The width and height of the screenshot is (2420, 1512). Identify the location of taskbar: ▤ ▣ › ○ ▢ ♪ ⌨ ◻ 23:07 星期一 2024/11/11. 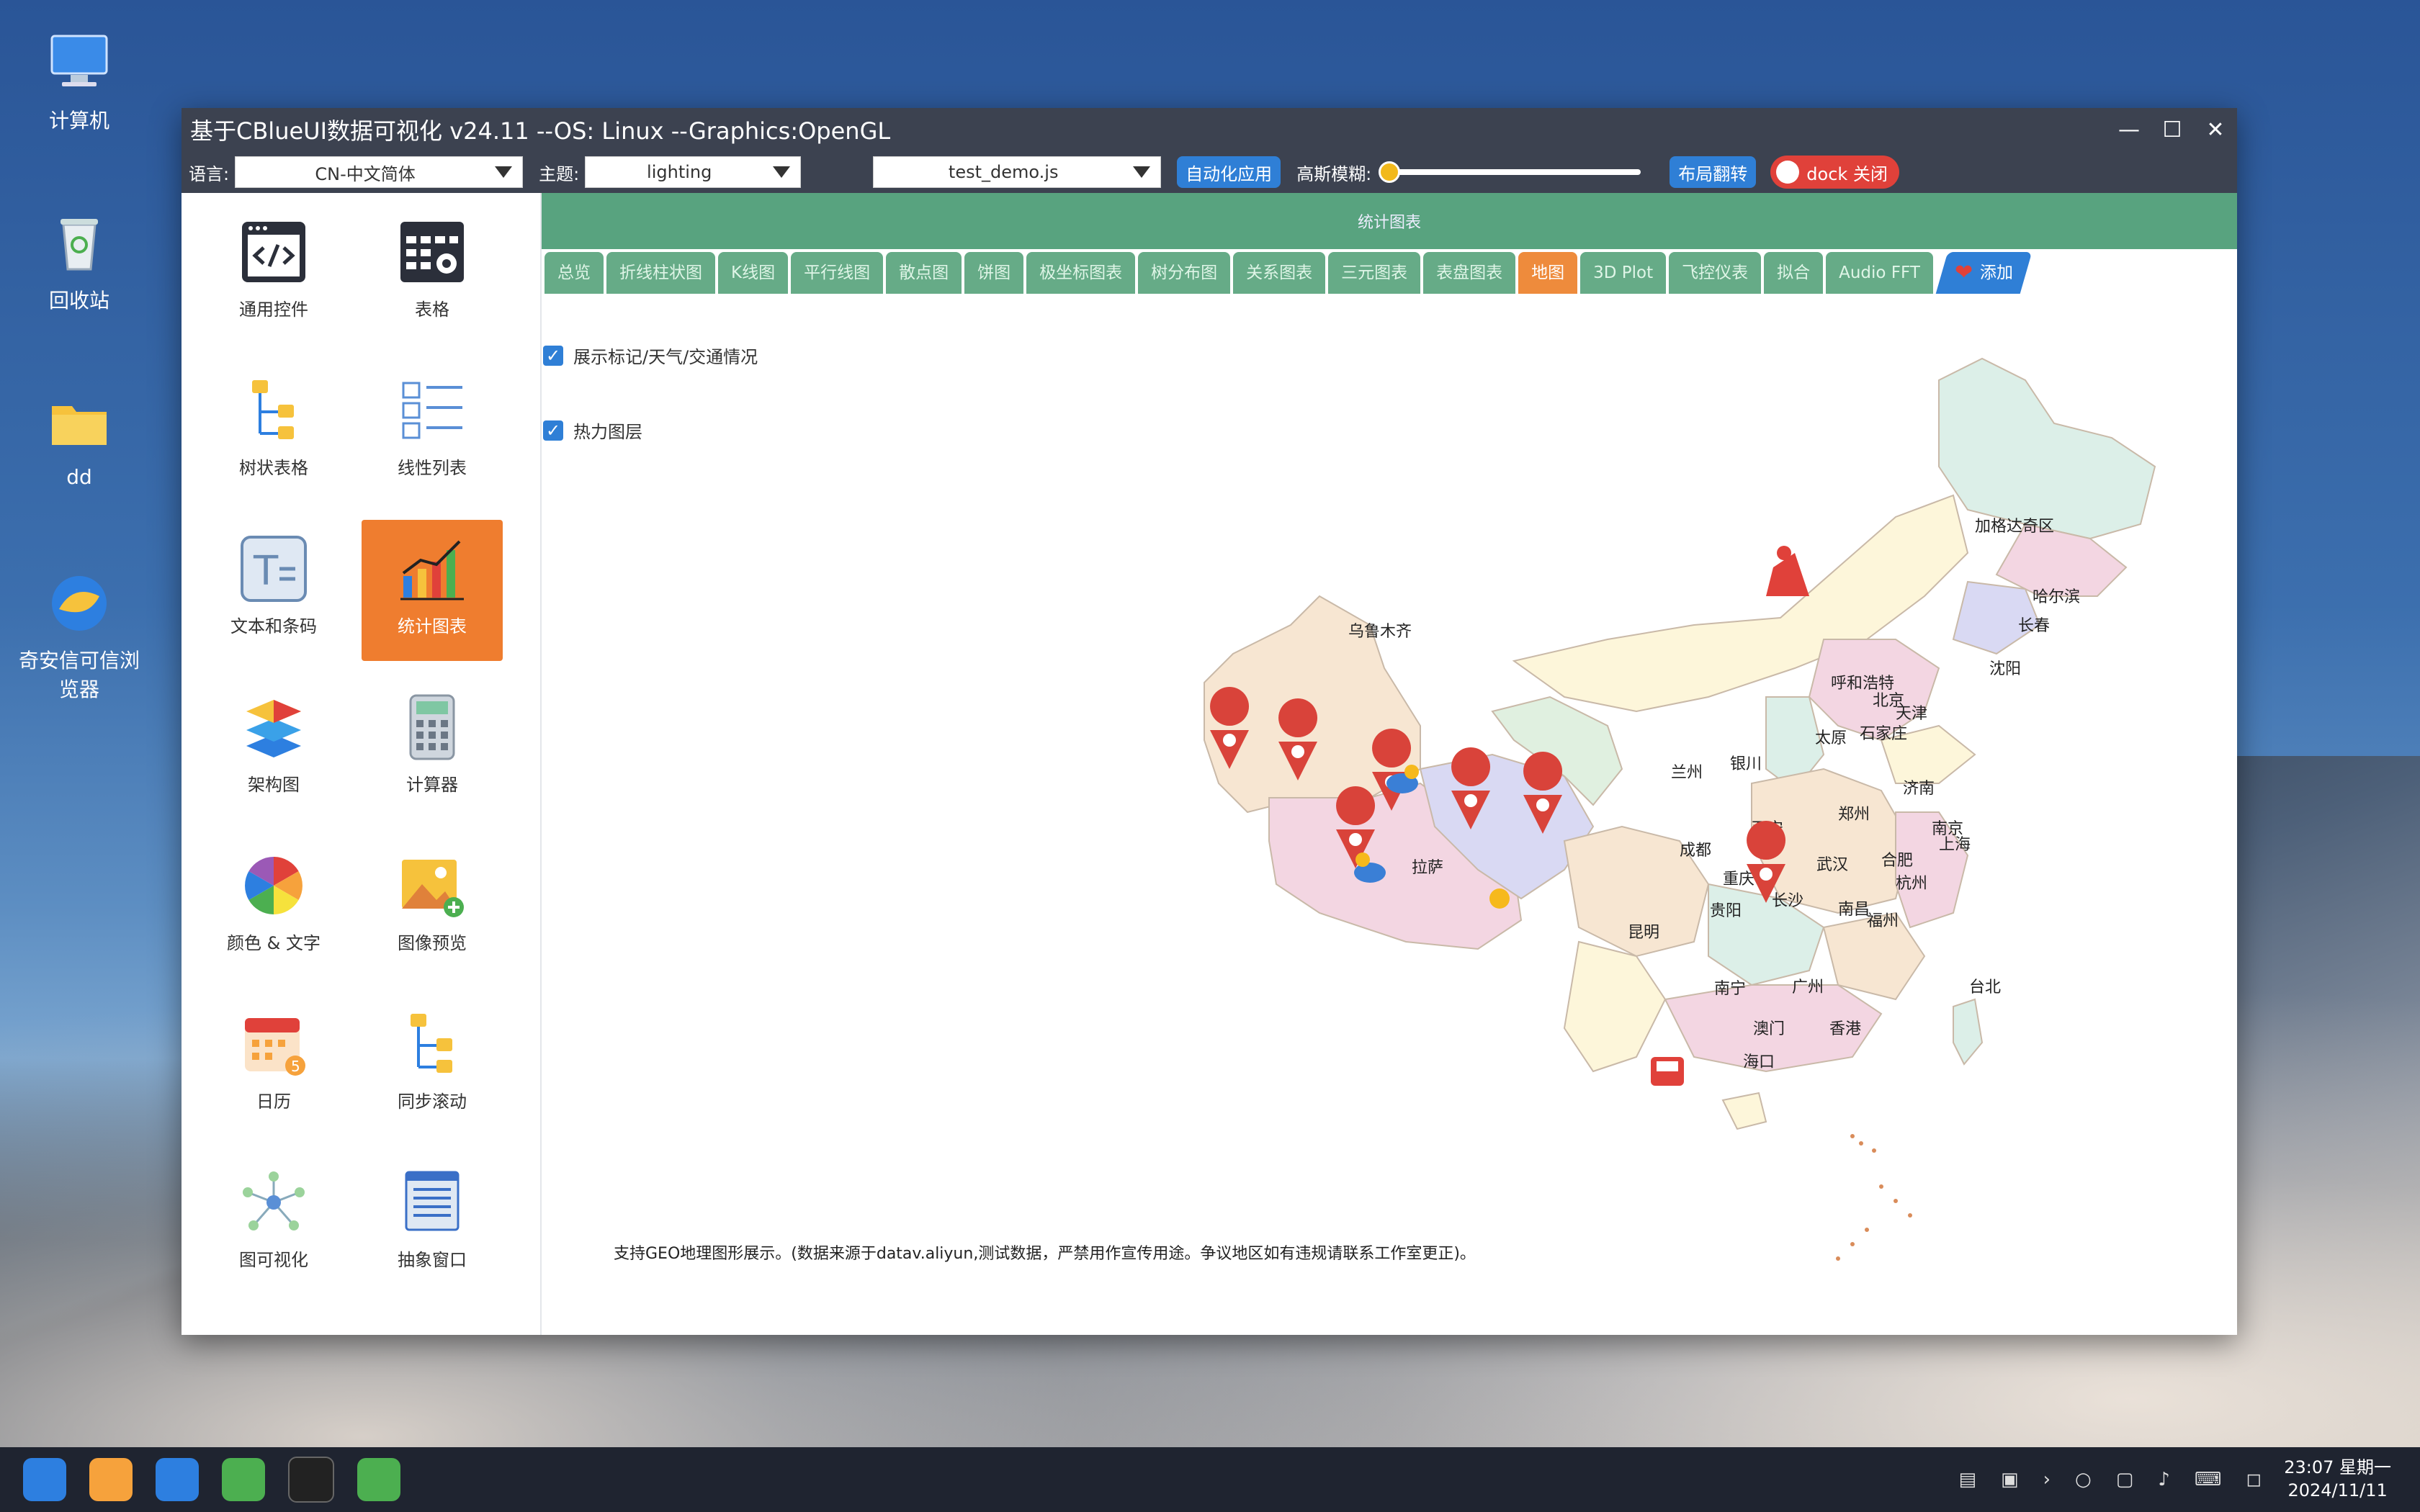
(1210, 1479).